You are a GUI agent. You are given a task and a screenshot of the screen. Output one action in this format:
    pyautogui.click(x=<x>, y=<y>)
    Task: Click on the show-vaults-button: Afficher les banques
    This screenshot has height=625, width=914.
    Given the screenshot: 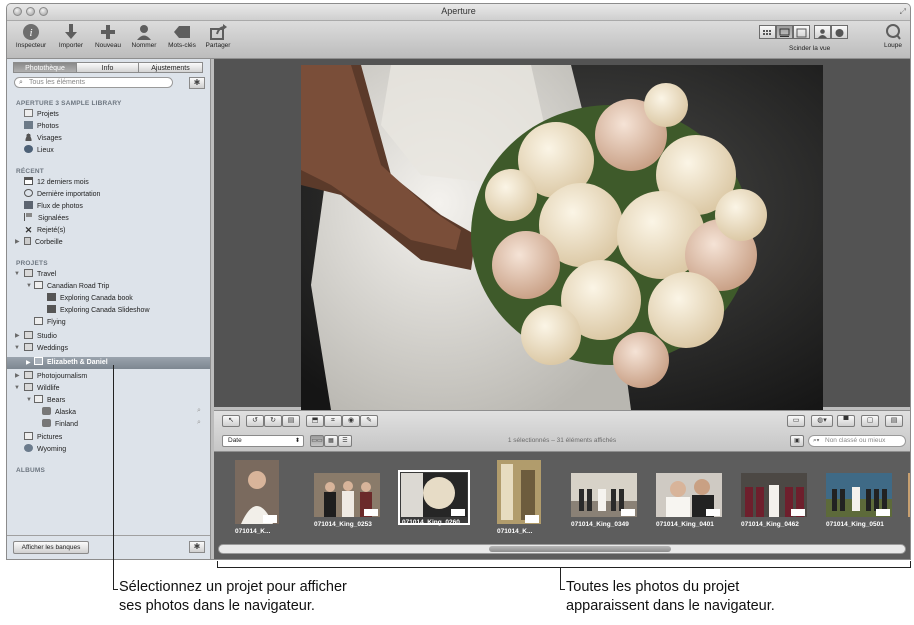 What is the action you would take?
    pyautogui.click(x=51, y=547)
    